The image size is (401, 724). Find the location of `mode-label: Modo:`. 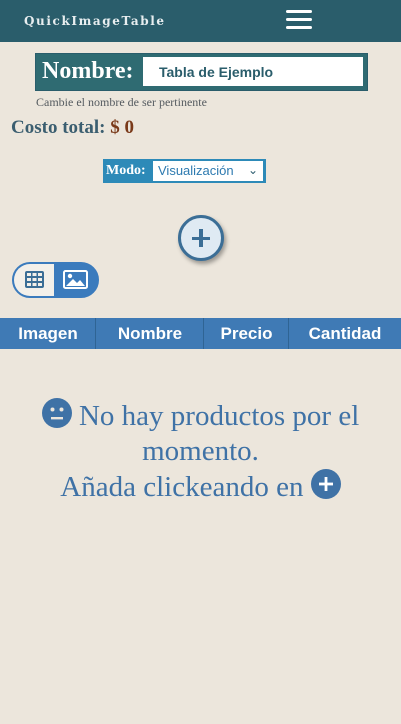

mode-label: Modo: is located at coordinates (126, 170).